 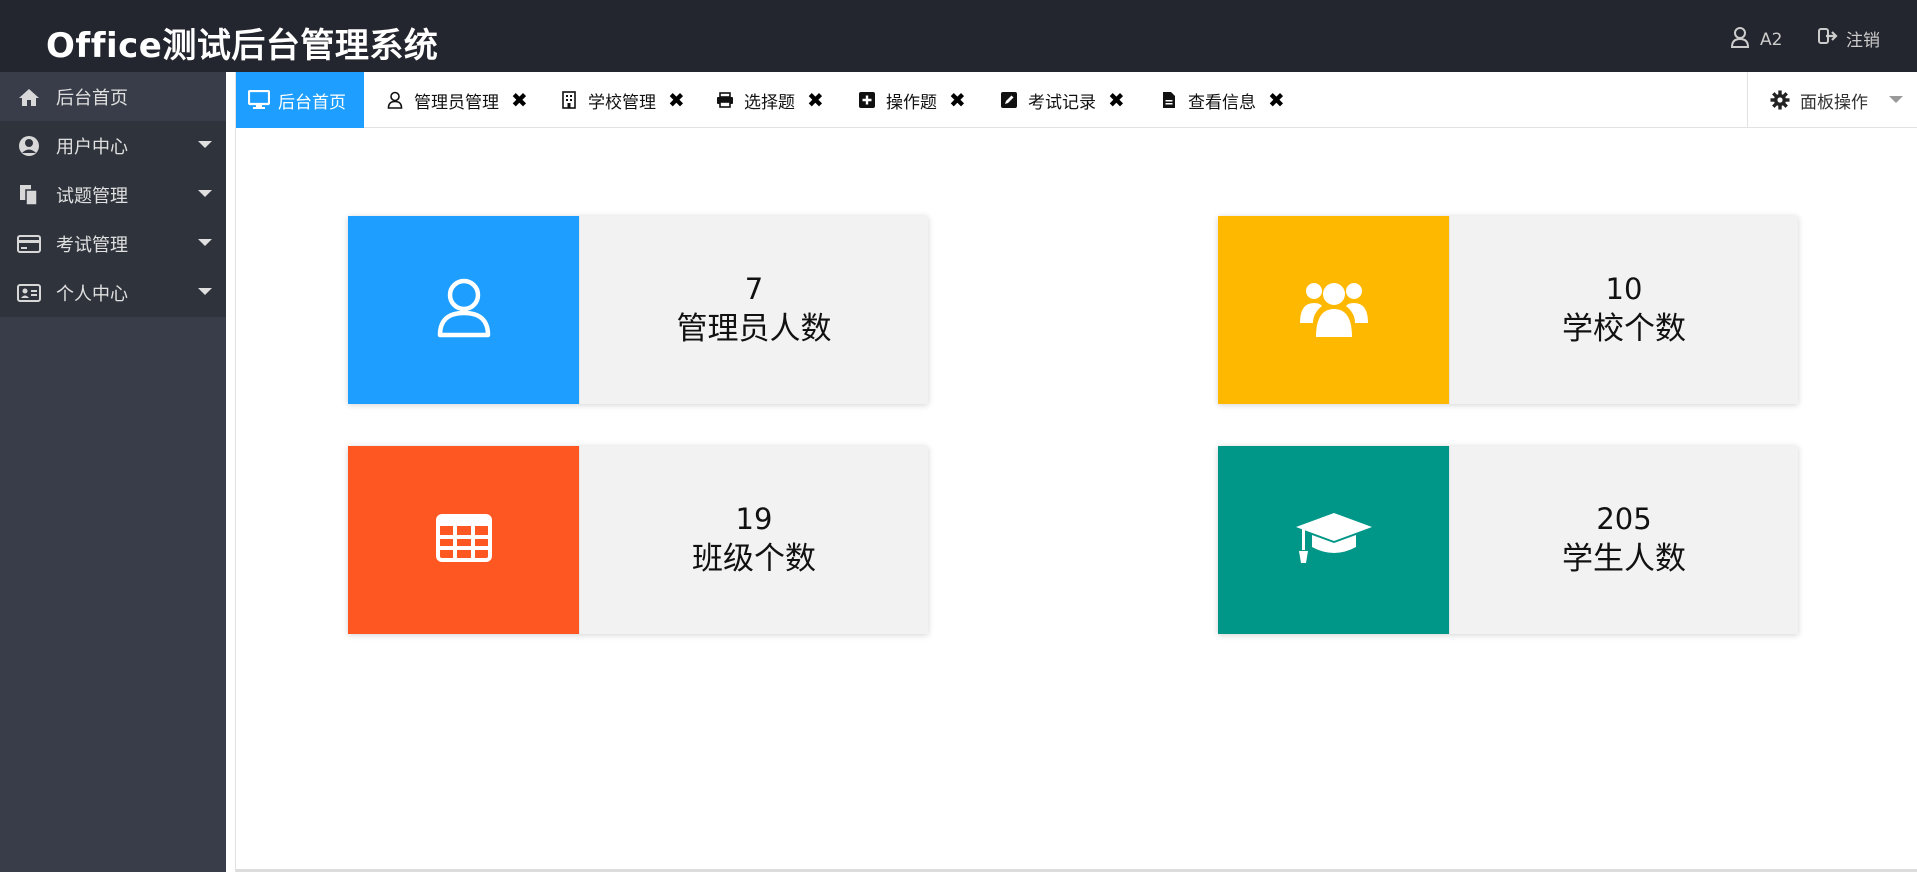 I want to click on stat-card-admins: 7 管理员人数, so click(x=638, y=310).